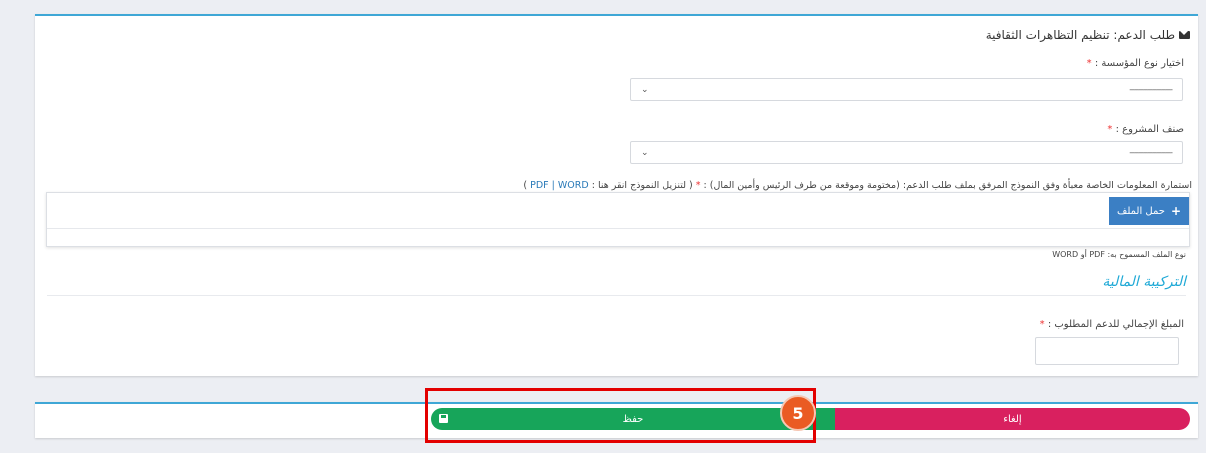 Image resolution: width=1206 pixels, height=453 pixels. I want to click on amount-label: المبلغ الإجمالي للدعم المطلوب : *, so click(1112, 324).